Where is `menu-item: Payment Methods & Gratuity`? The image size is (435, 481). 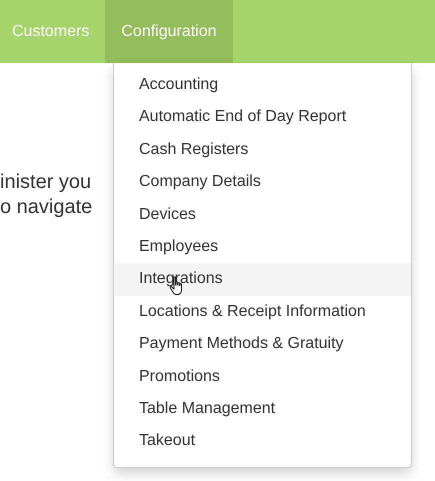
menu-item: Payment Methods & Gratuity is located at coordinates (262, 344).